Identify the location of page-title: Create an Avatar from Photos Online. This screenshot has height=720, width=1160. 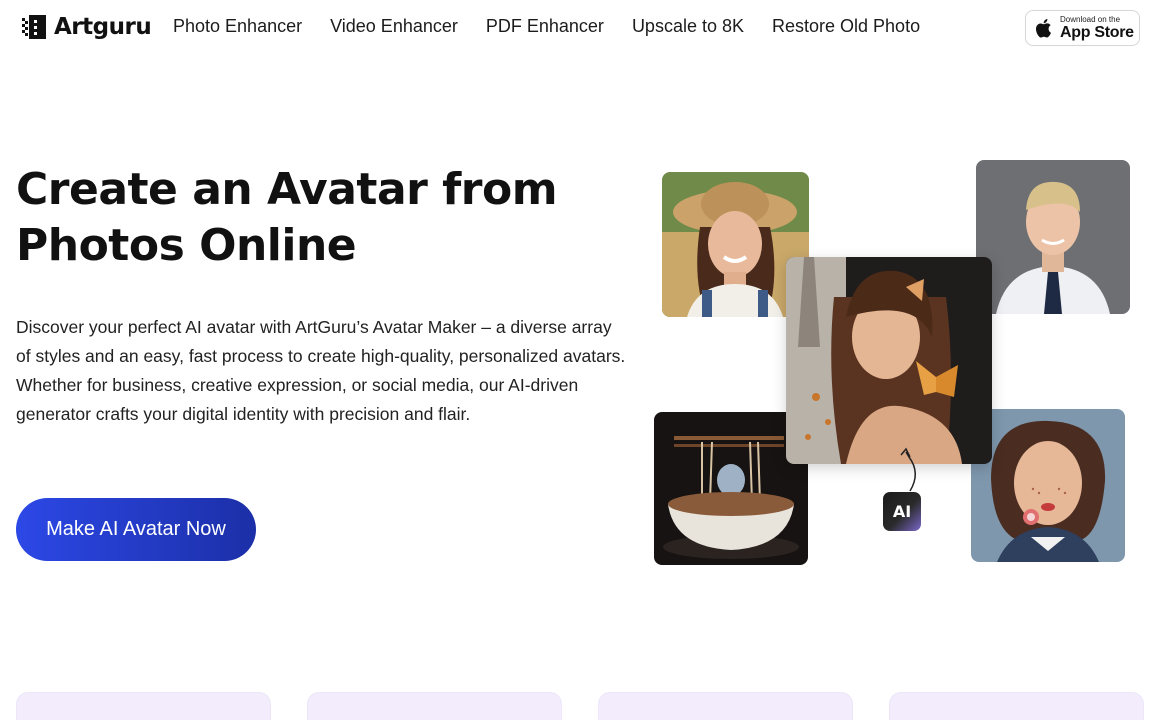
(321, 218).